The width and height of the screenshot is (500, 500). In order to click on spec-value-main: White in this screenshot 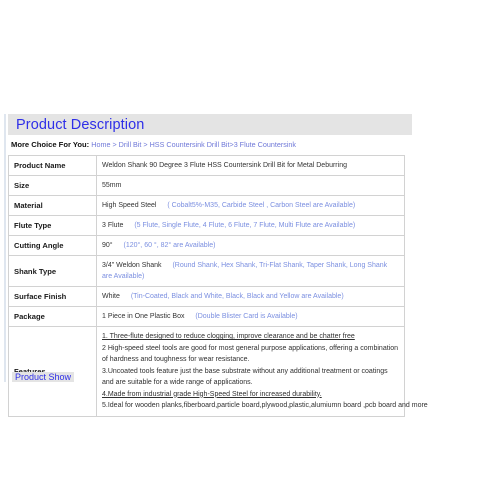, I will do `click(111, 296)`.